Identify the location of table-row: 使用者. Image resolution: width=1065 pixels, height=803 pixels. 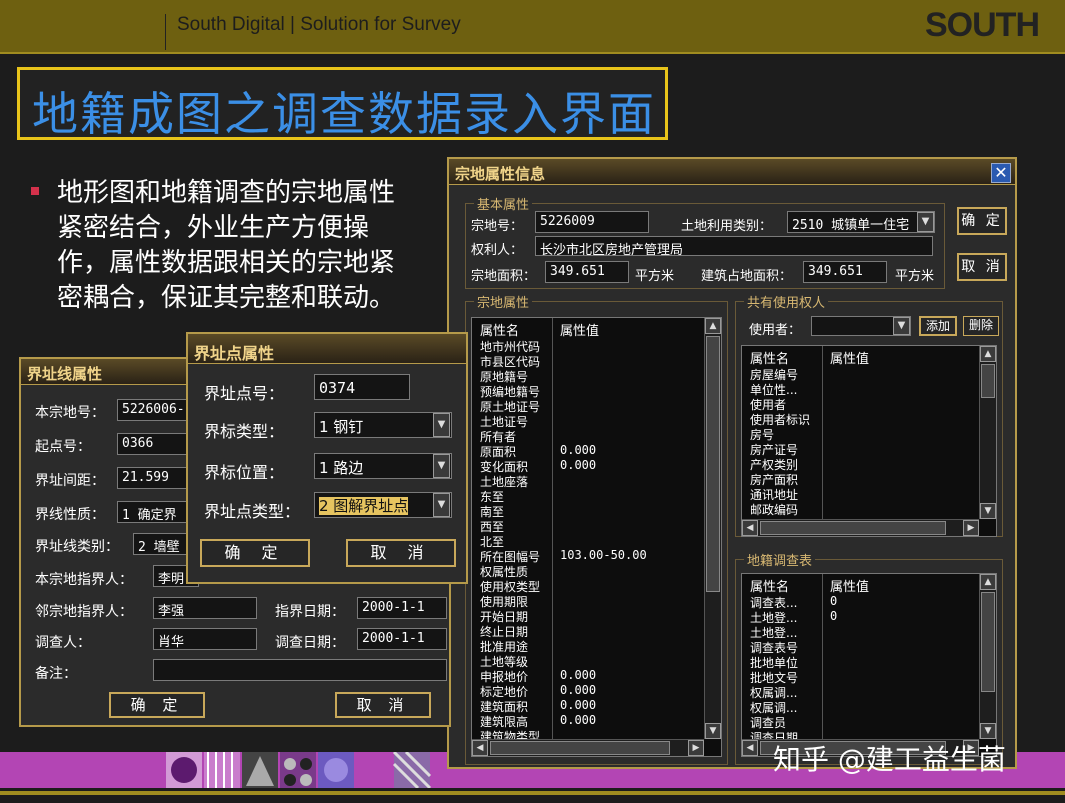
(869, 404).